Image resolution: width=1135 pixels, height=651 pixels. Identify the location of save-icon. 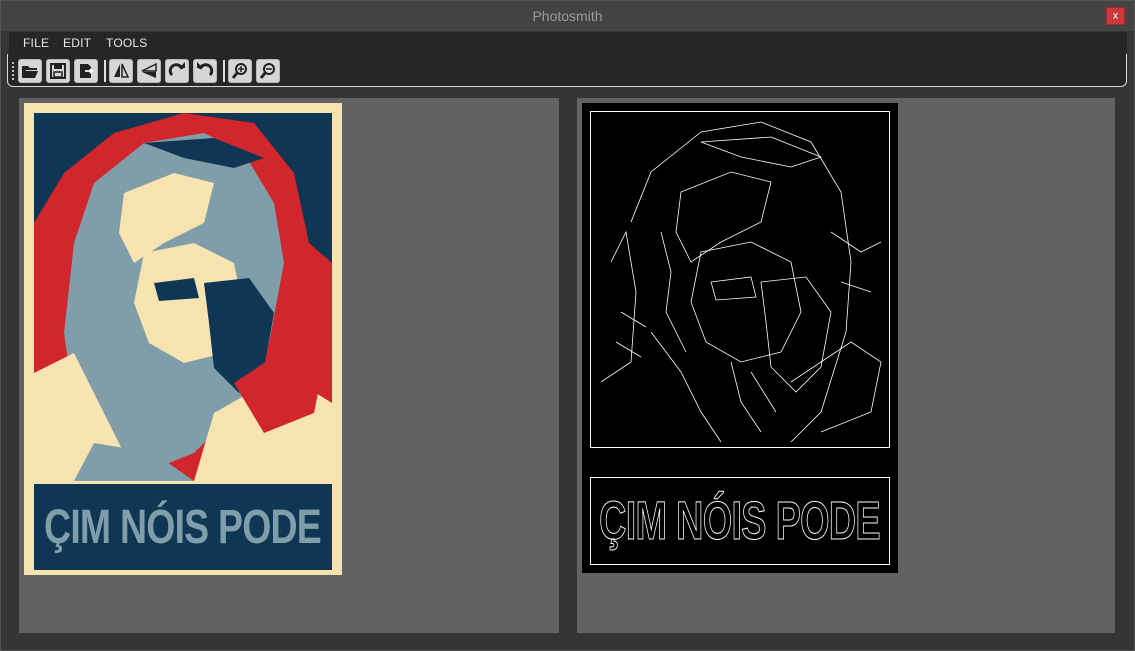
(58, 71).